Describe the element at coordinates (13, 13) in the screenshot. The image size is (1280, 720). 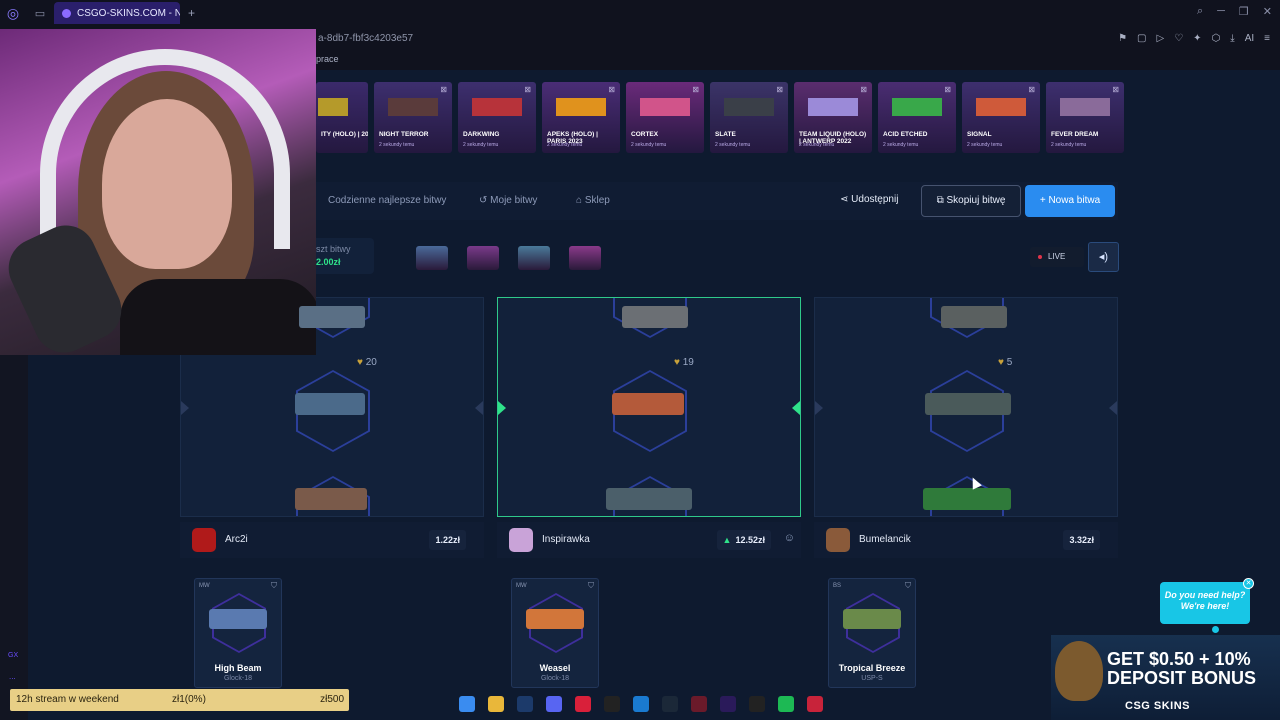
I see `opera-gx-logo-icon: ◎` at that location.